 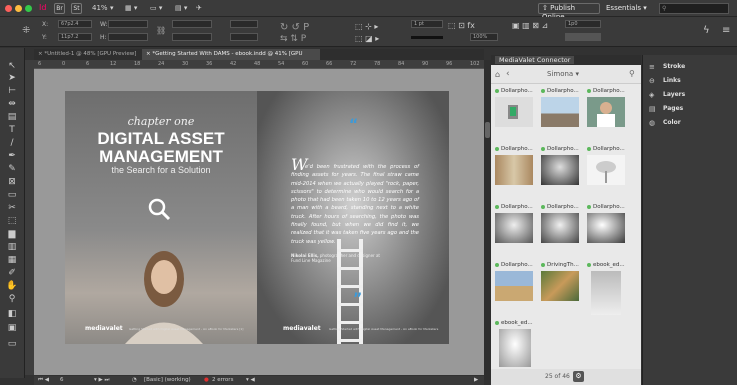 What do you see at coordinates (632, 73) in the screenshot?
I see `panel-search-icon: ⚲` at bounding box center [632, 73].